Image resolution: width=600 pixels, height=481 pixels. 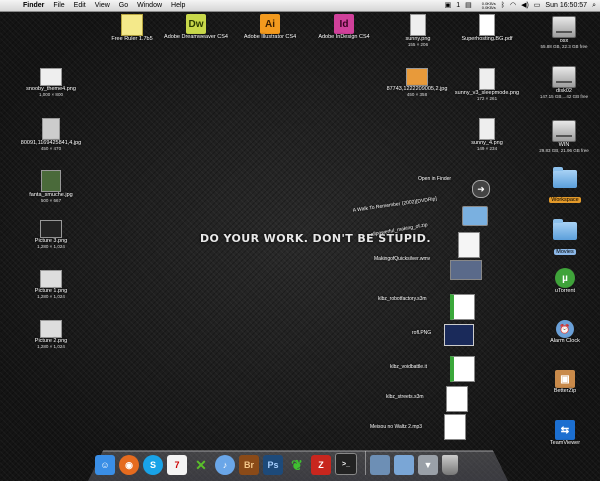 What do you see at coordinates (394, 205) in the screenshot?
I see `stack-item-label: A Walk To Remember (2002)[DVDRip]` at bounding box center [394, 205].